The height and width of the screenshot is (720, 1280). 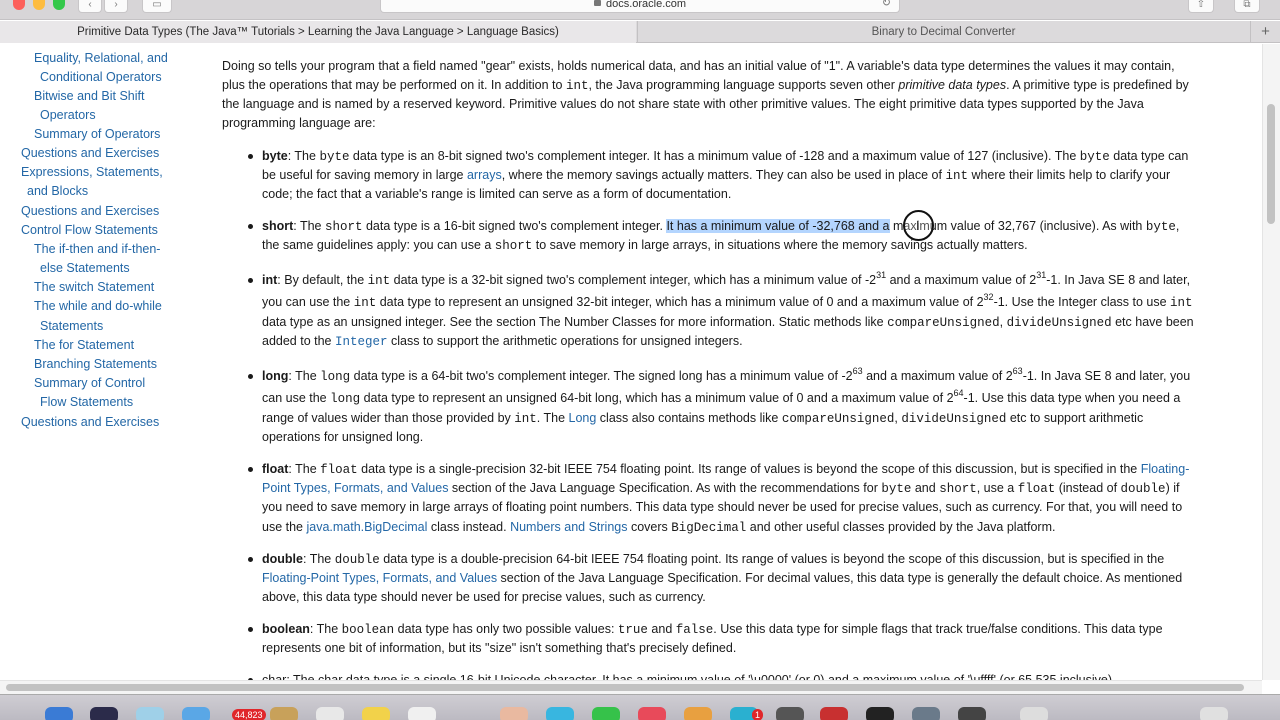 I want to click on nav-link: The switch Statement, so click(x=94, y=287).